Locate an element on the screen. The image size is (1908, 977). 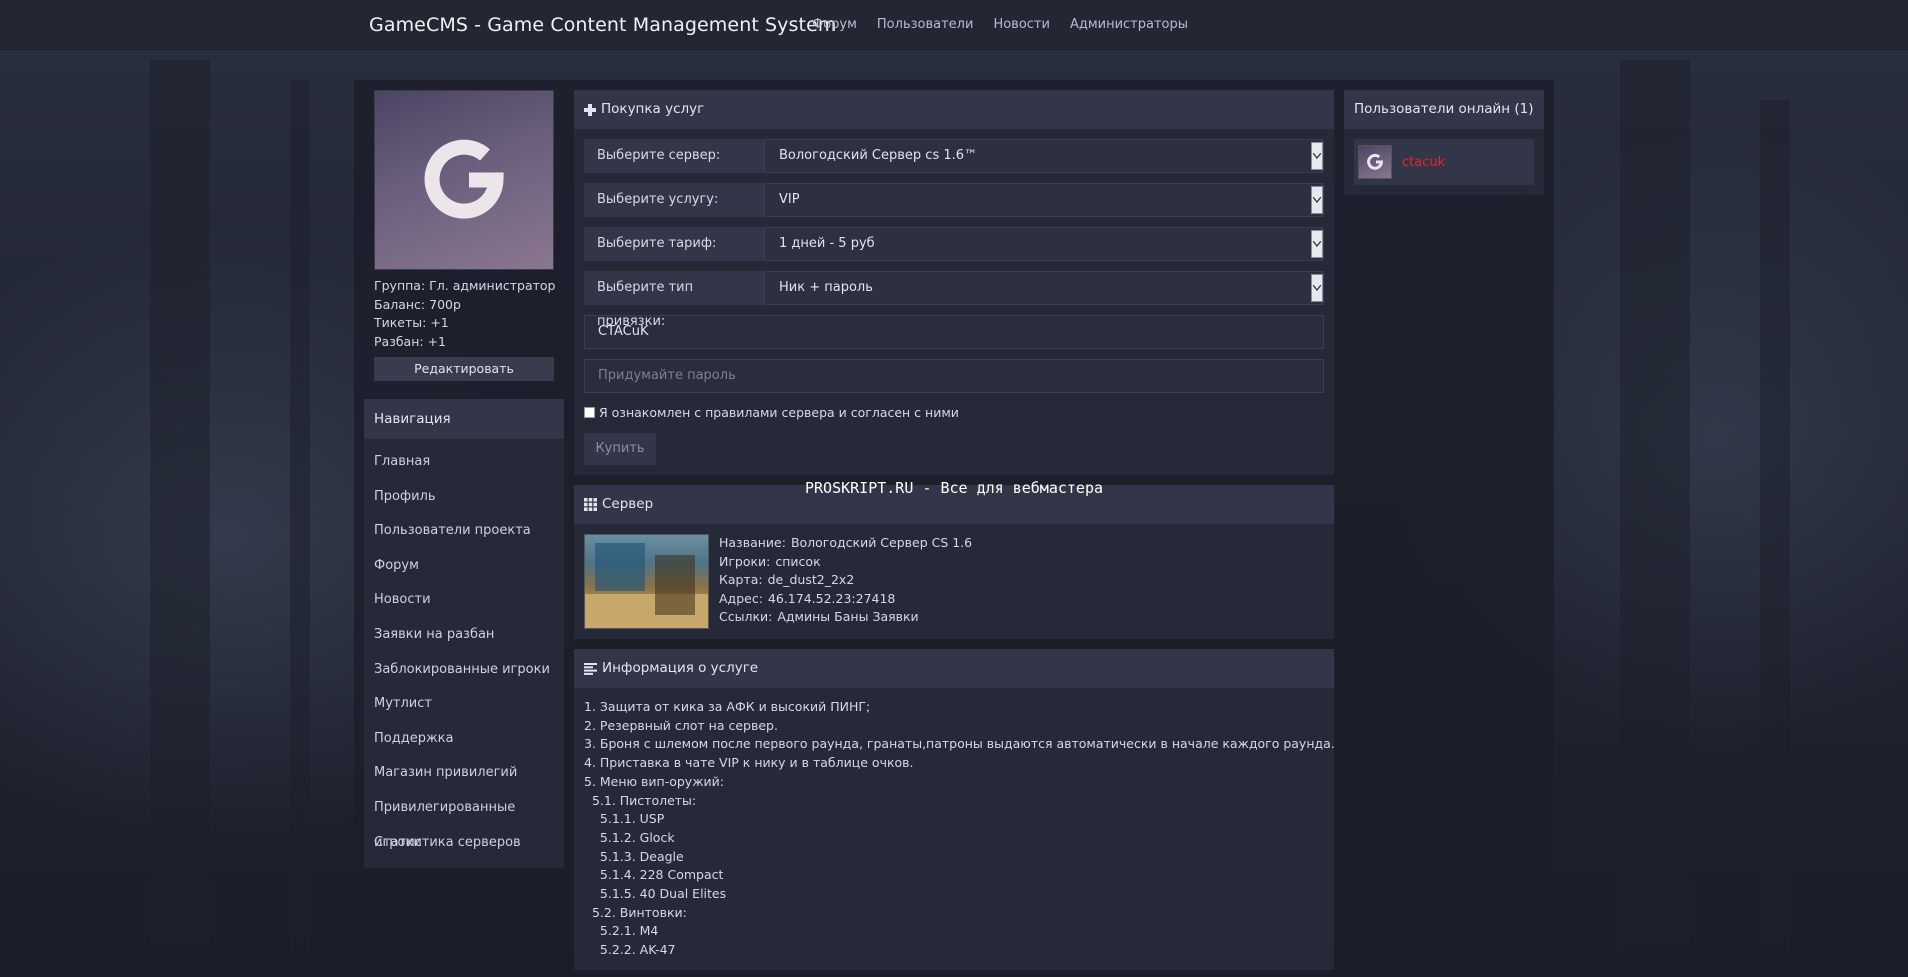
tariff-select-row: Выберите тариф: 1 дней - 5 руб is located at coordinates (954, 244).